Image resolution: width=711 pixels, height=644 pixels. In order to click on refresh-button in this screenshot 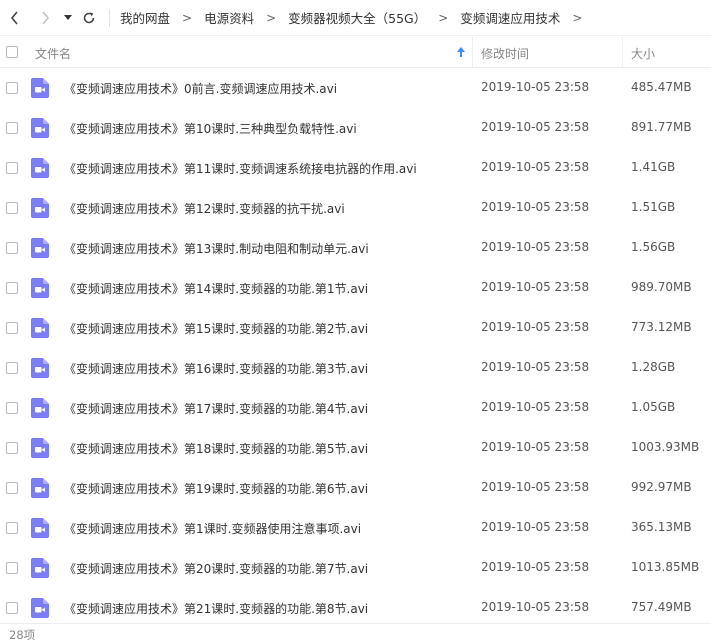, I will do `click(89, 18)`.